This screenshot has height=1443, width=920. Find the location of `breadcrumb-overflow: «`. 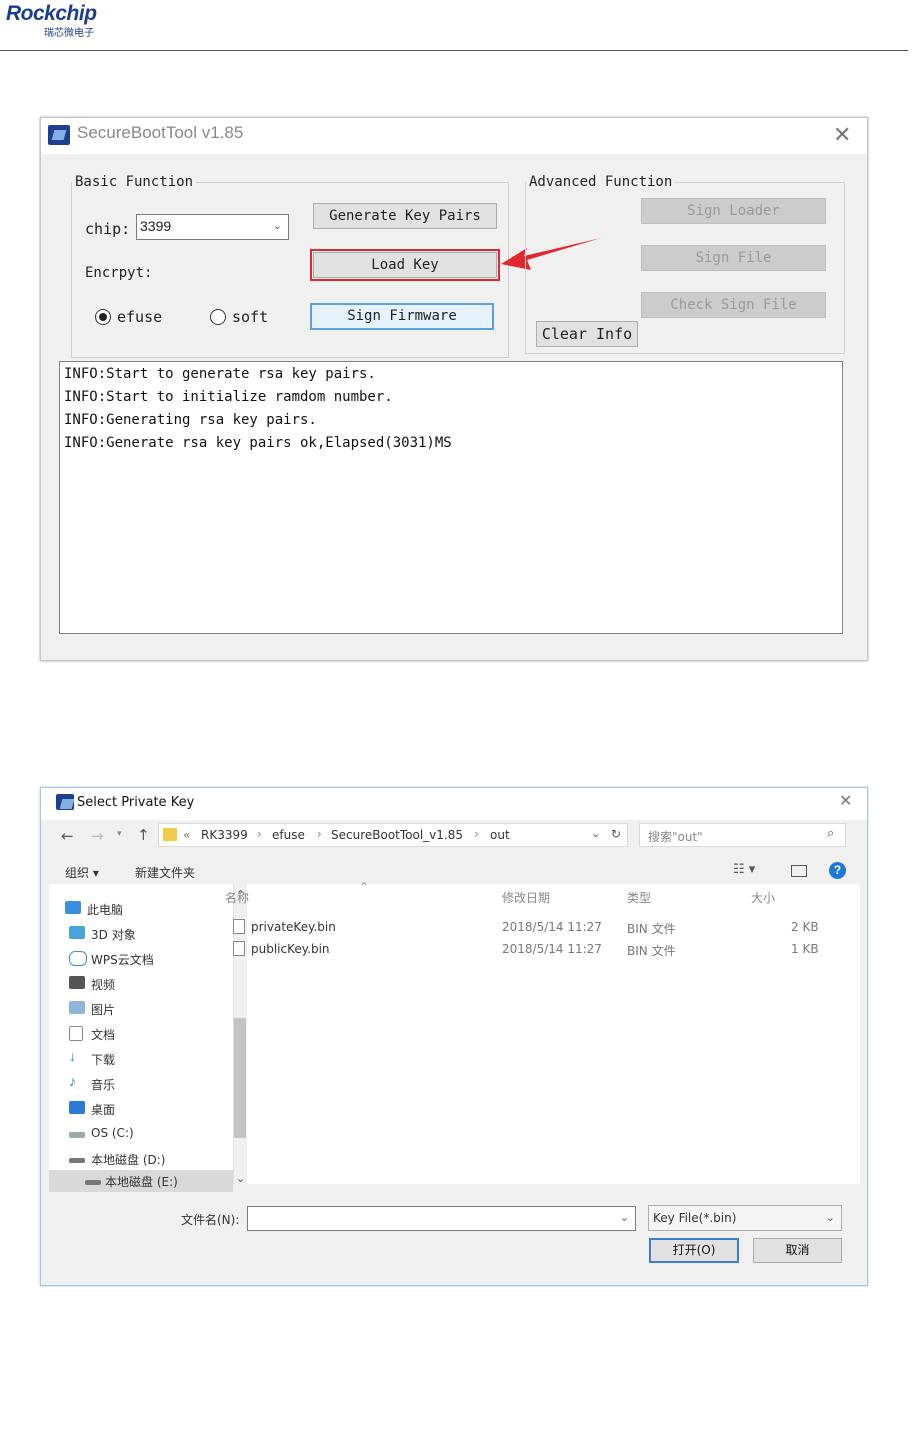

breadcrumb-overflow: « is located at coordinates (186, 835).